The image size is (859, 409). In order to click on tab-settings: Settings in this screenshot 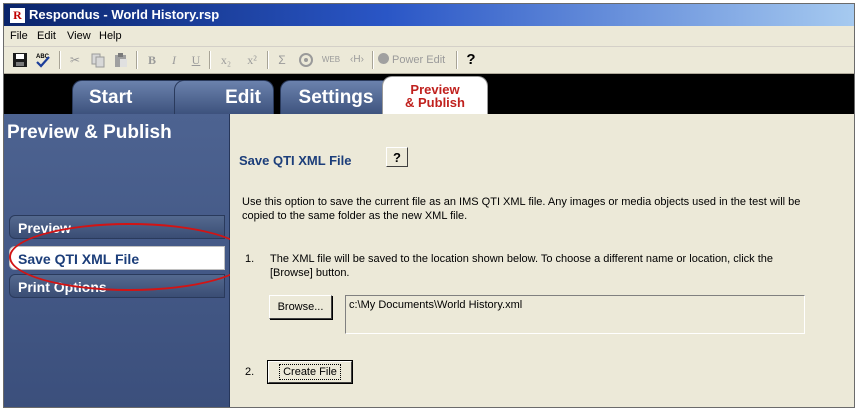, I will do `click(336, 97)`.